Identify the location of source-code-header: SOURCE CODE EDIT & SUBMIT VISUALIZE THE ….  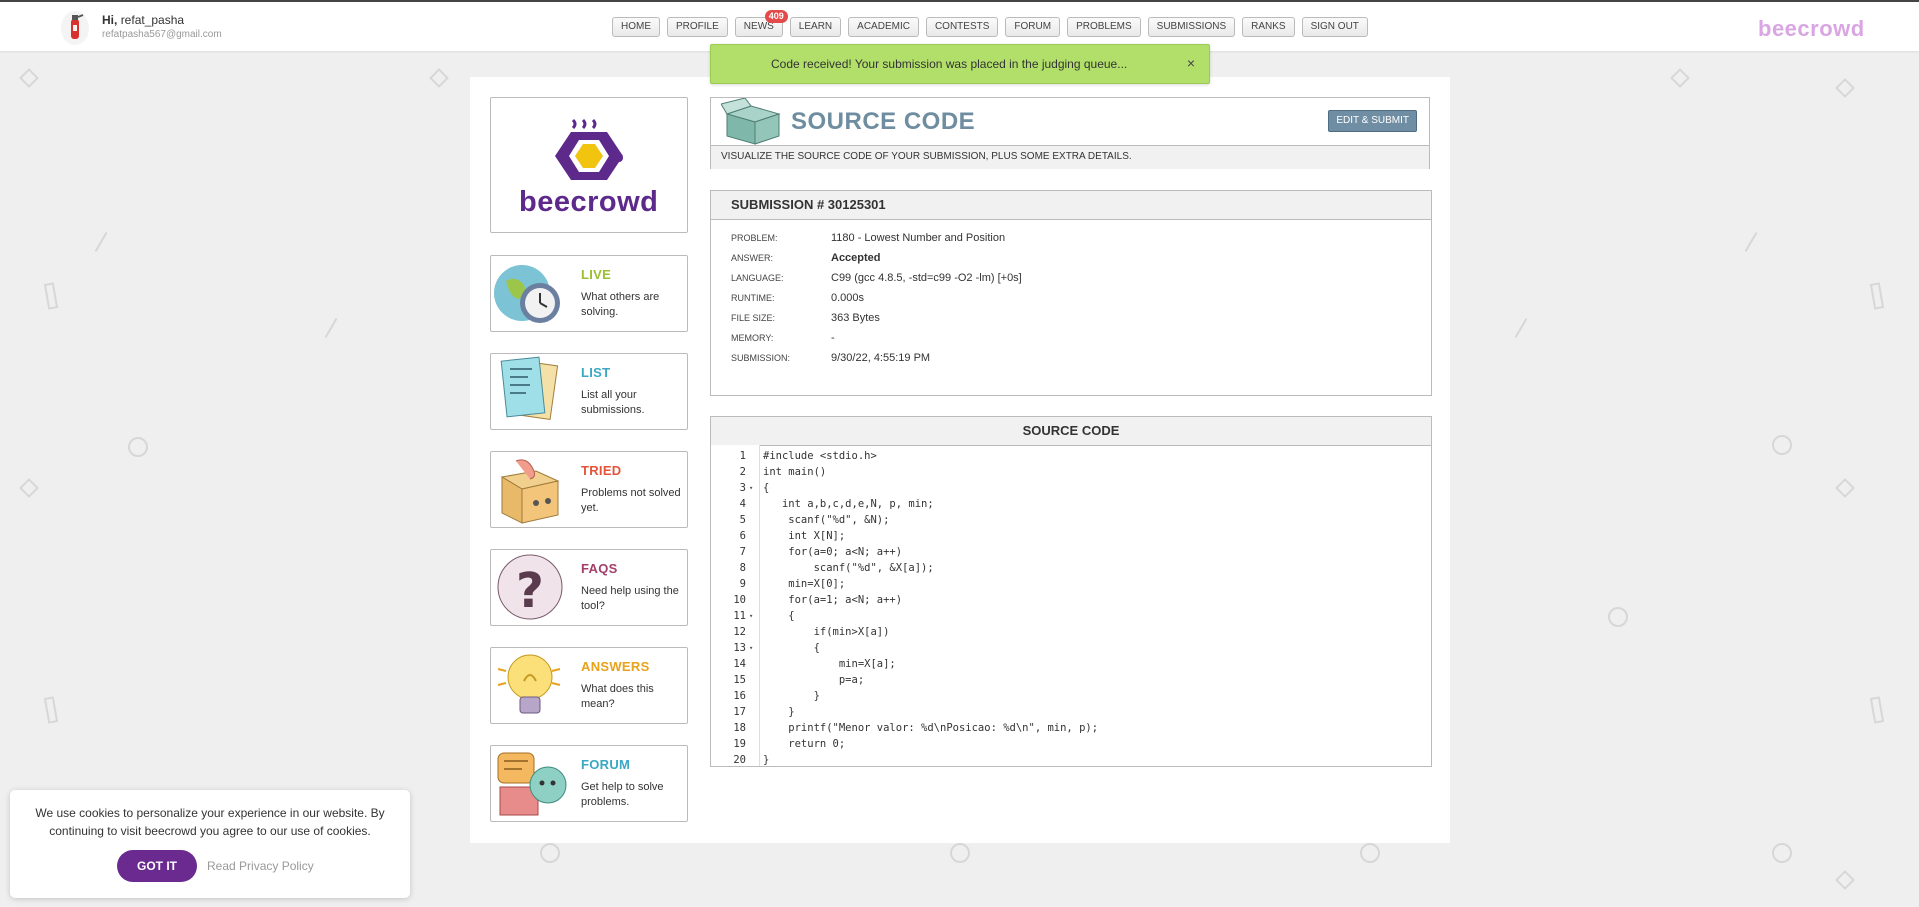
(1070, 133).